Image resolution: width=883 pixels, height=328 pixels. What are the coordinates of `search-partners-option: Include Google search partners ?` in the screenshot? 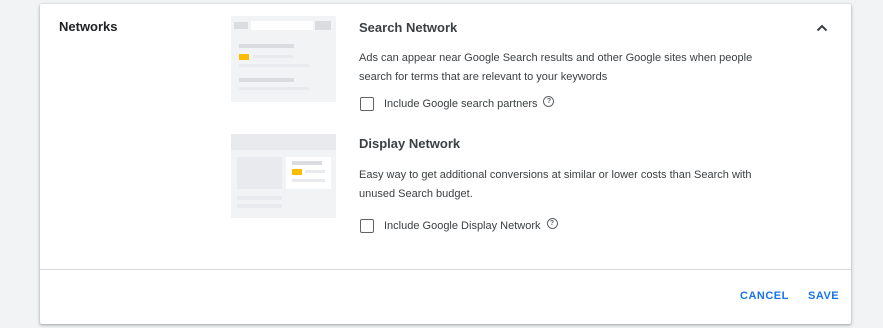 It's located at (457, 103).